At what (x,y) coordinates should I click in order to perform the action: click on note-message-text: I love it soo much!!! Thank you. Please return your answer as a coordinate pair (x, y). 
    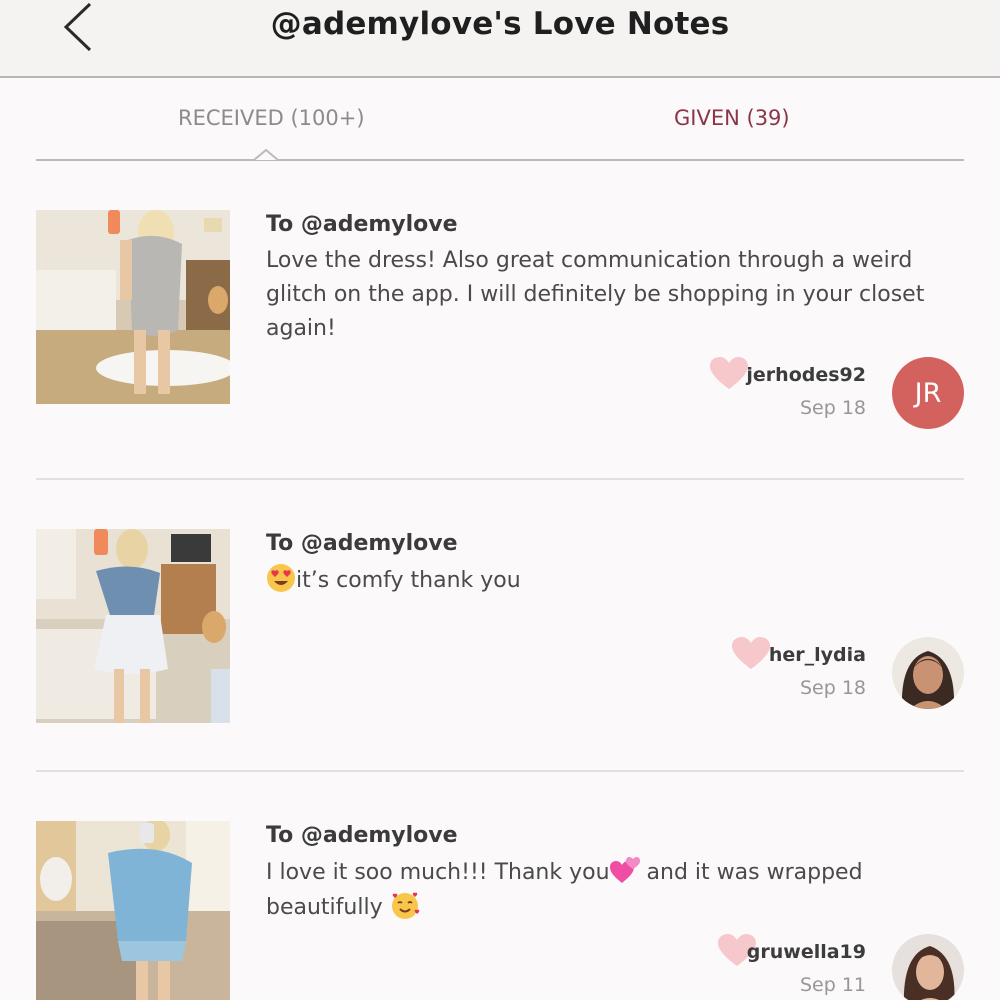
    Looking at the image, I should click on (438, 872).